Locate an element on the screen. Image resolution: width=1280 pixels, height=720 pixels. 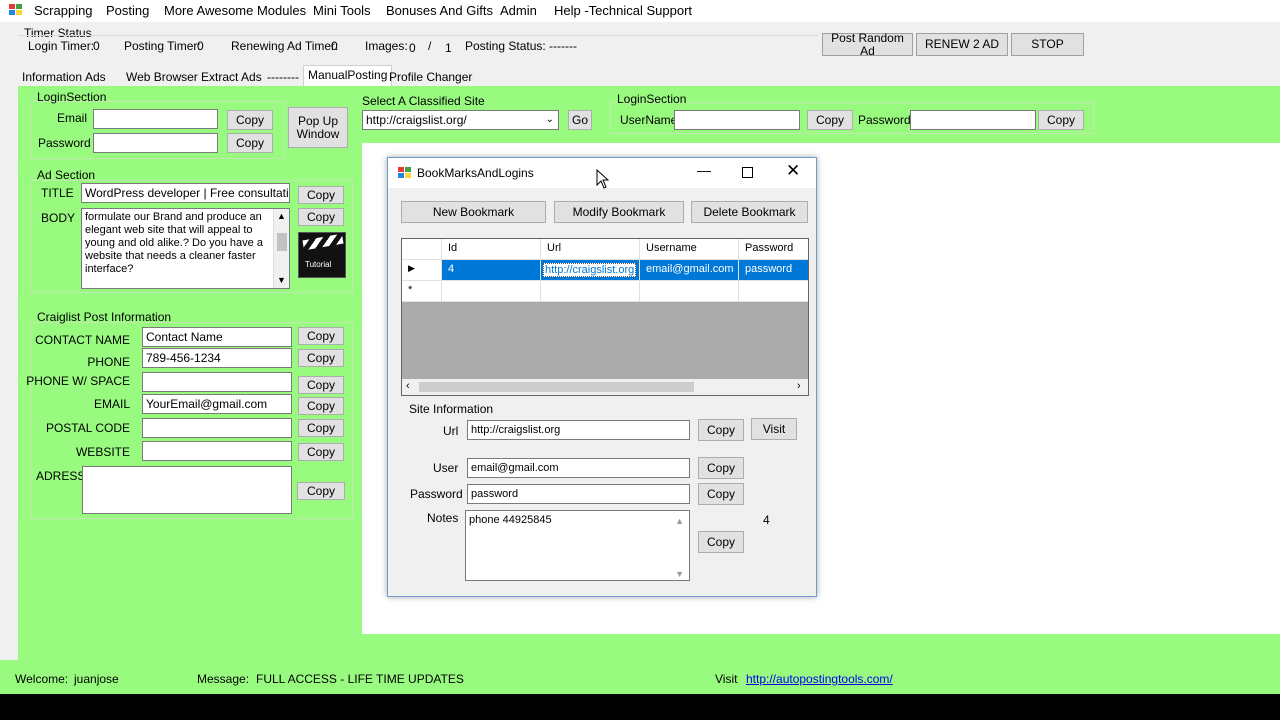
cell-password: password is located at coordinates (773, 270).